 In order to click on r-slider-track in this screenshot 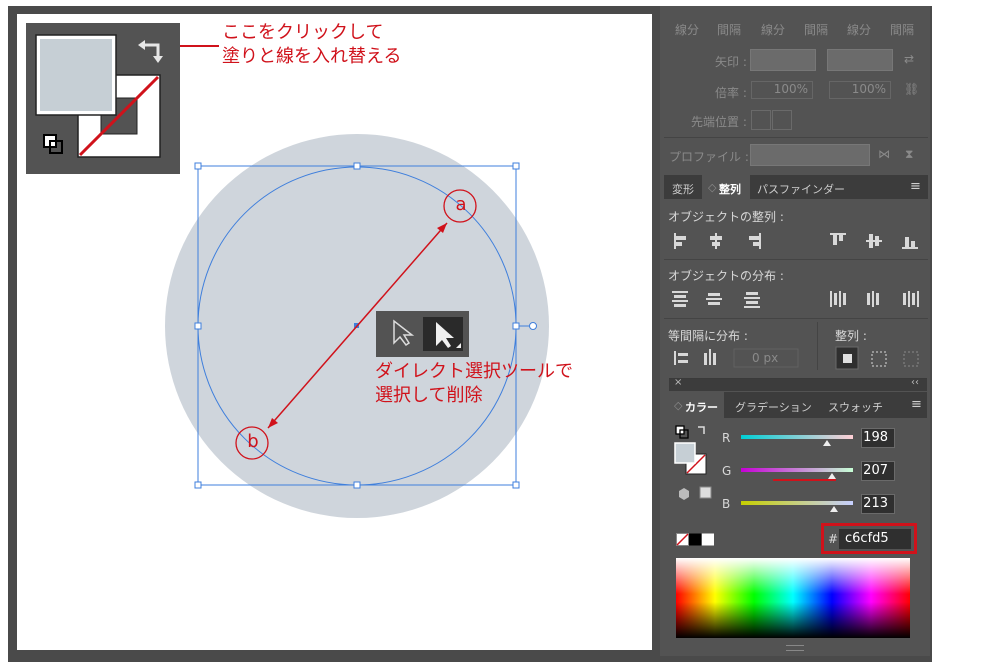, I will do `click(797, 437)`.